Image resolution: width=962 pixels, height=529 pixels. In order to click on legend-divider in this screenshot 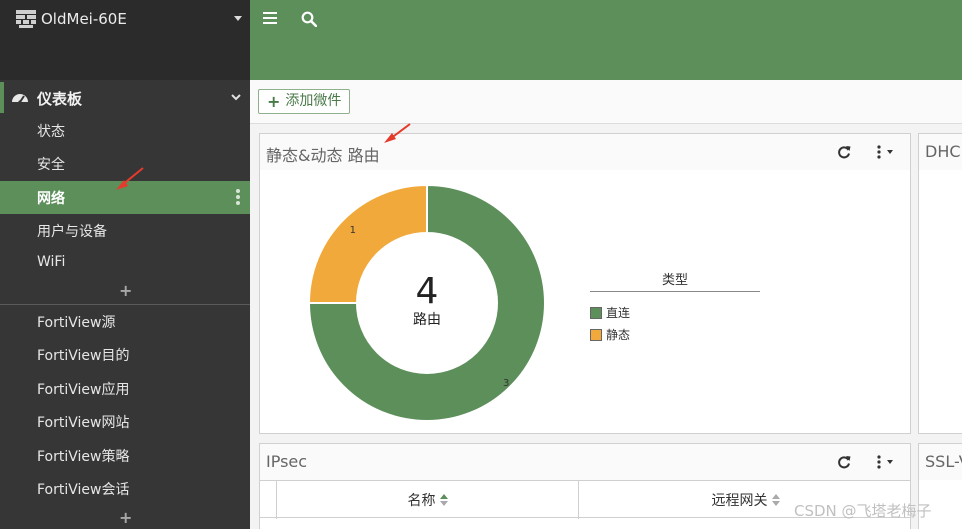, I will do `click(675, 291)`.